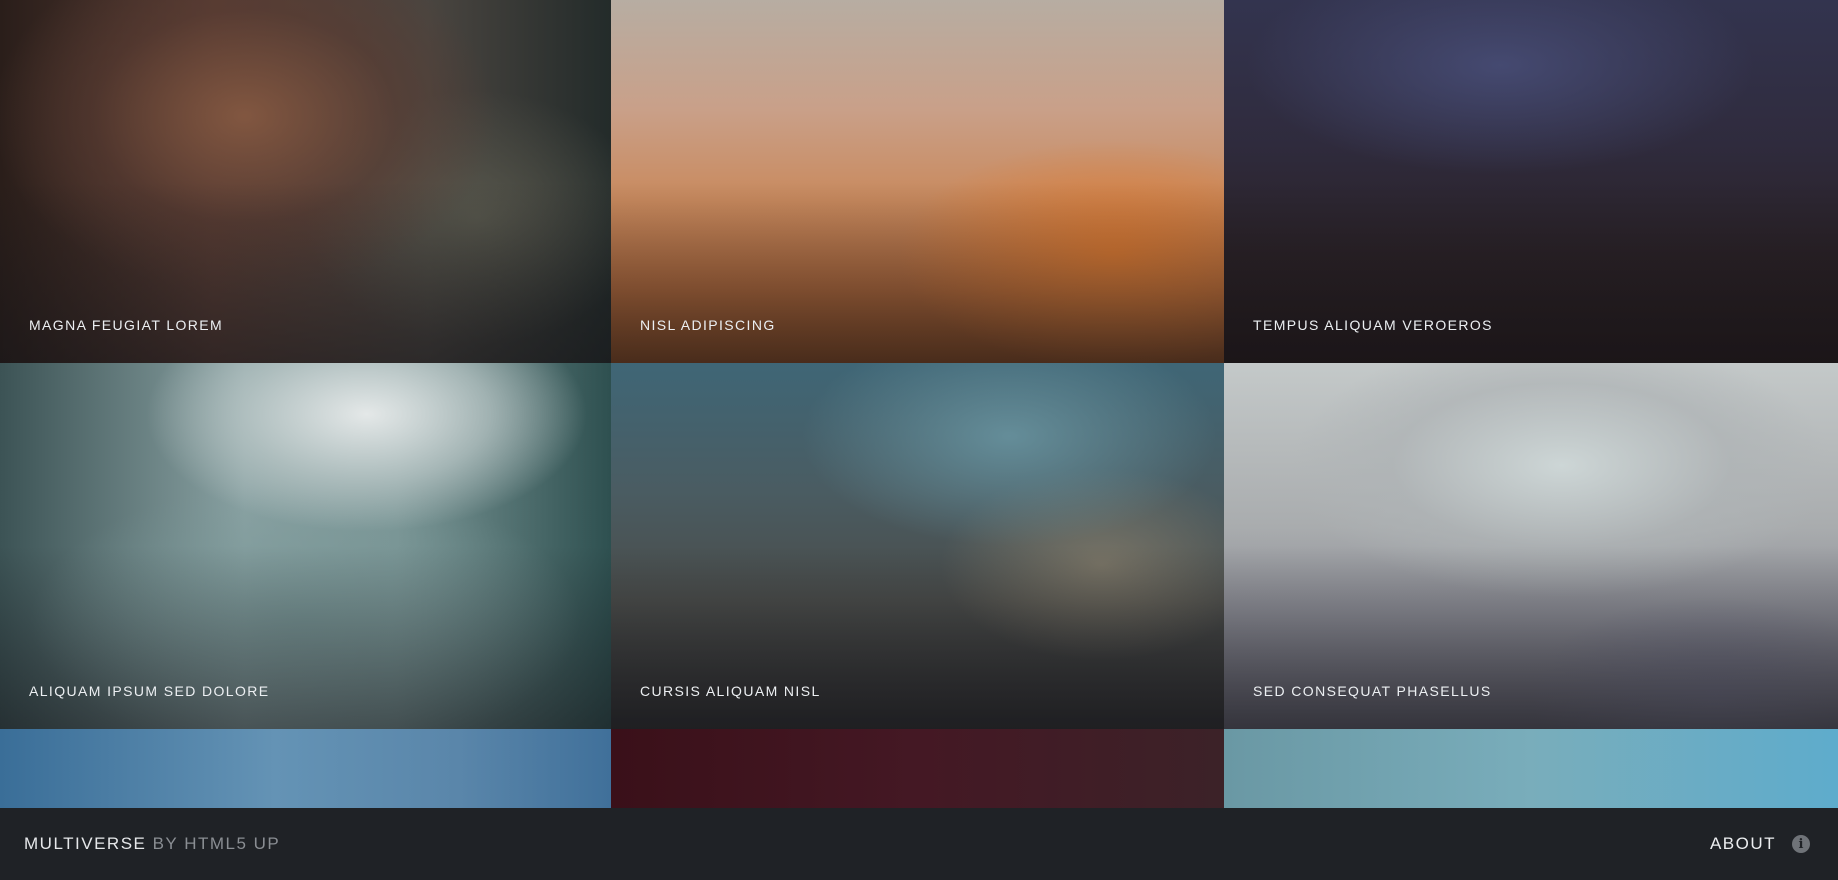  Describe the element at coordinates (1801, 844) in the screenshot. I see `info-icon: i` at that location.